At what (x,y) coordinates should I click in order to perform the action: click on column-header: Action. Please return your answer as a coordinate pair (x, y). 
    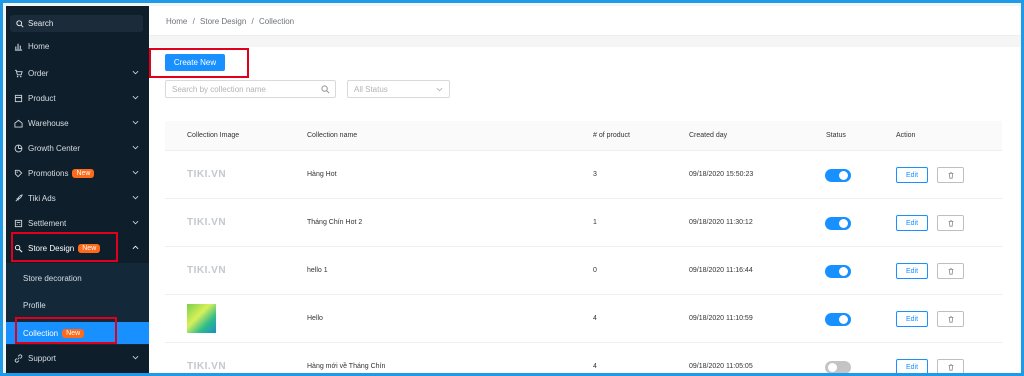
    Looking at the image, I should click on (906, 135).